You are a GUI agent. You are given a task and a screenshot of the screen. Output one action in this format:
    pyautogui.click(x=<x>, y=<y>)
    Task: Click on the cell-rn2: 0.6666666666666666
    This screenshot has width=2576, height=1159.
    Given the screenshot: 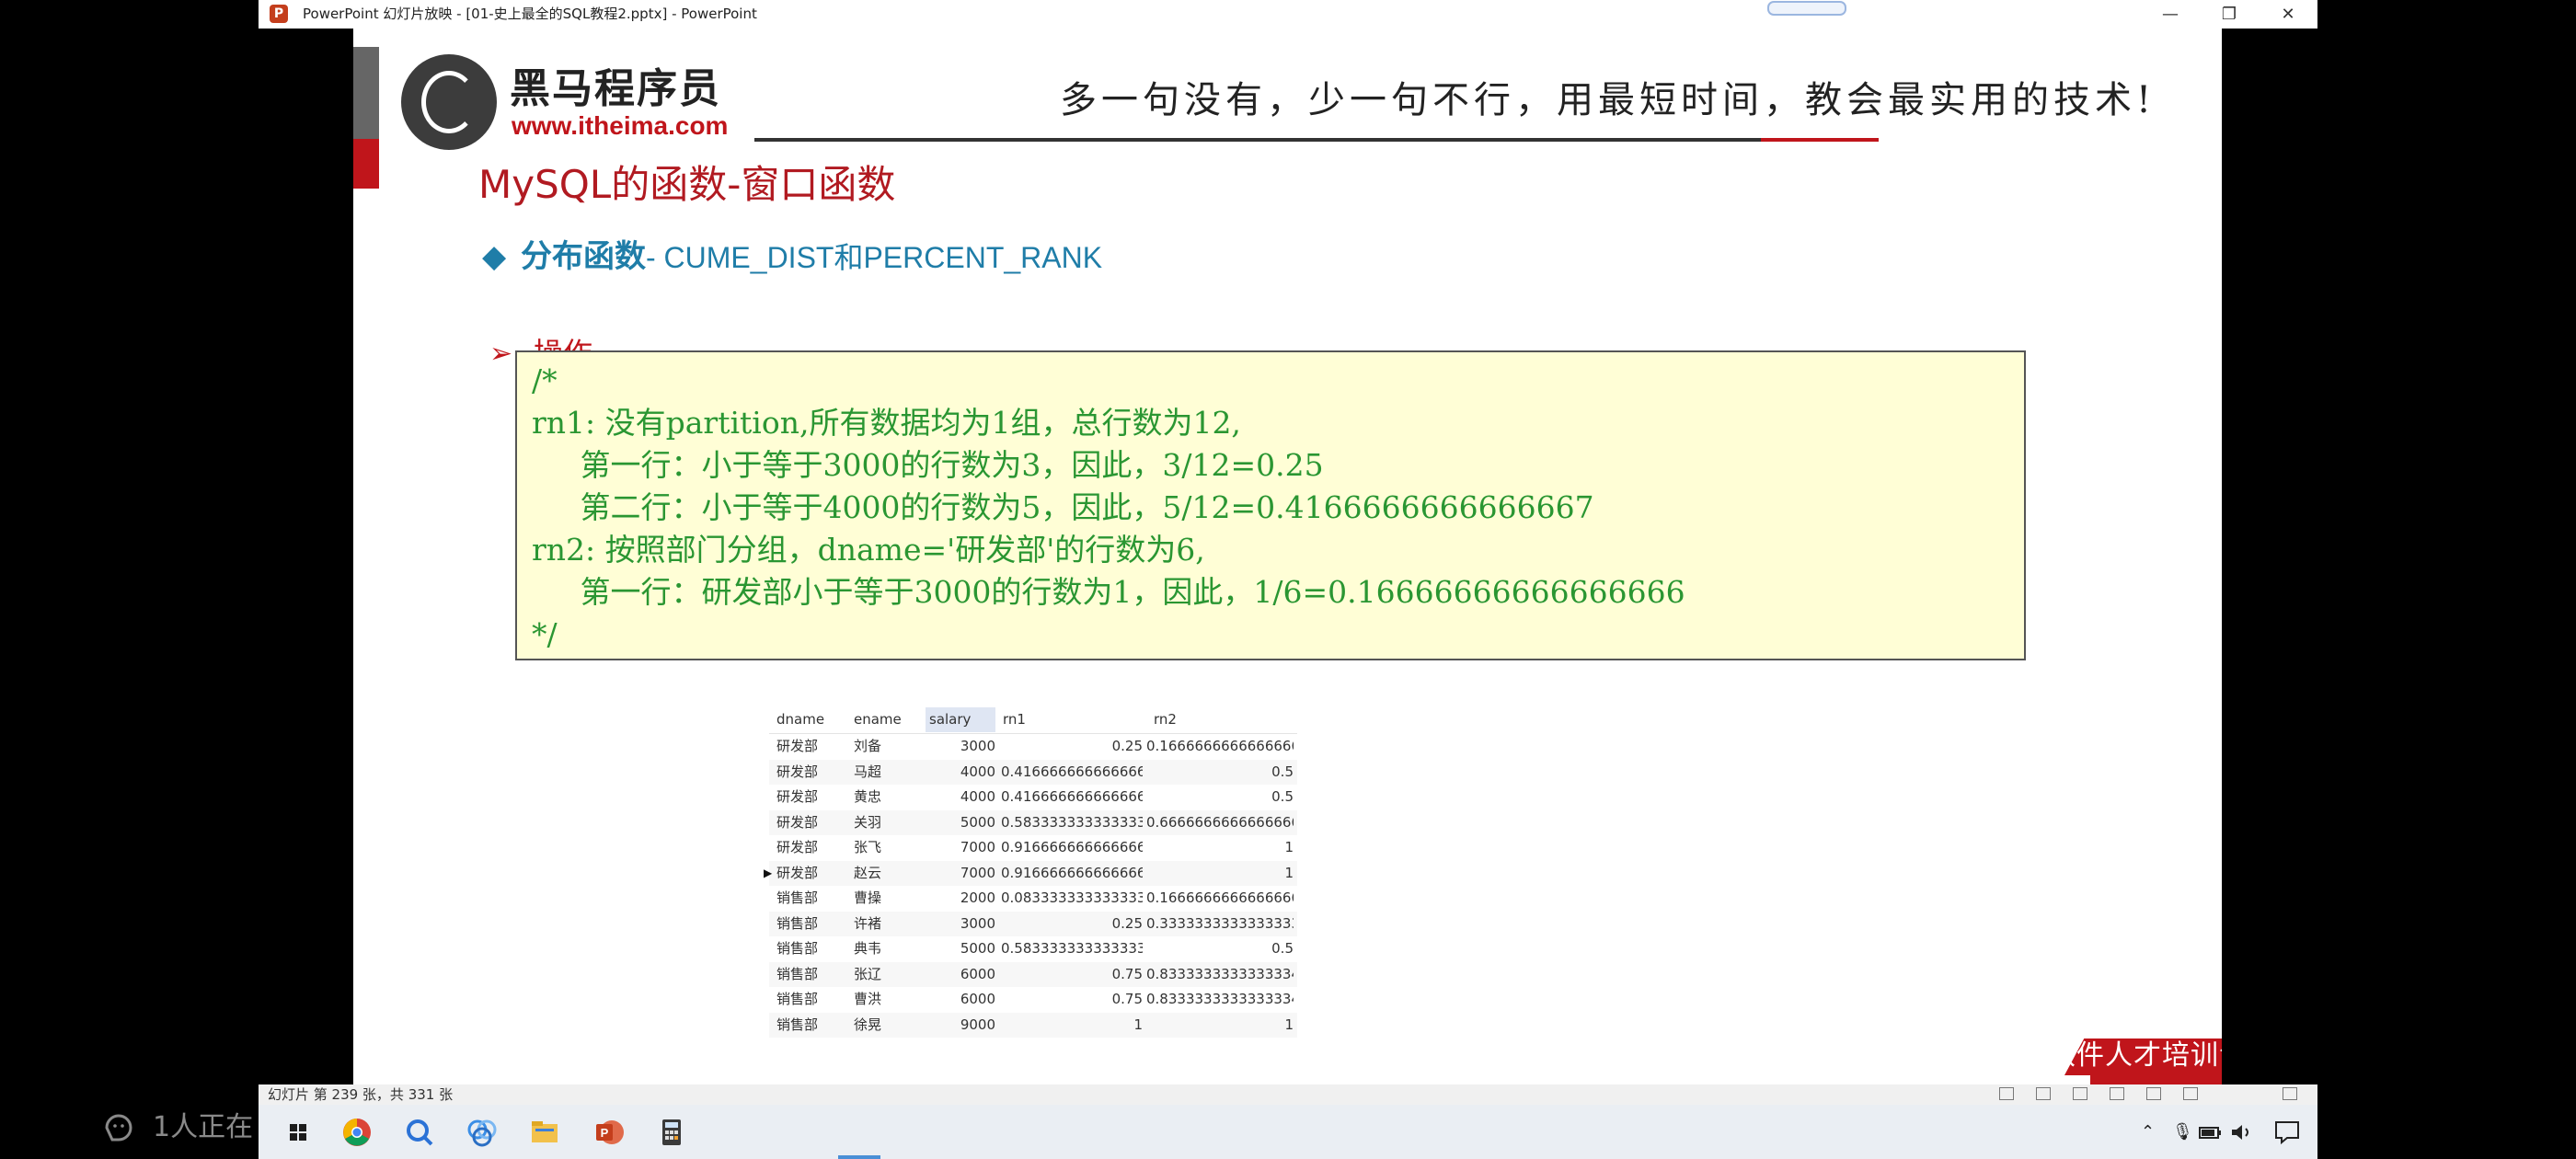 What is the action you would take?
    pyautogui.click(x=1220, y=822)
    